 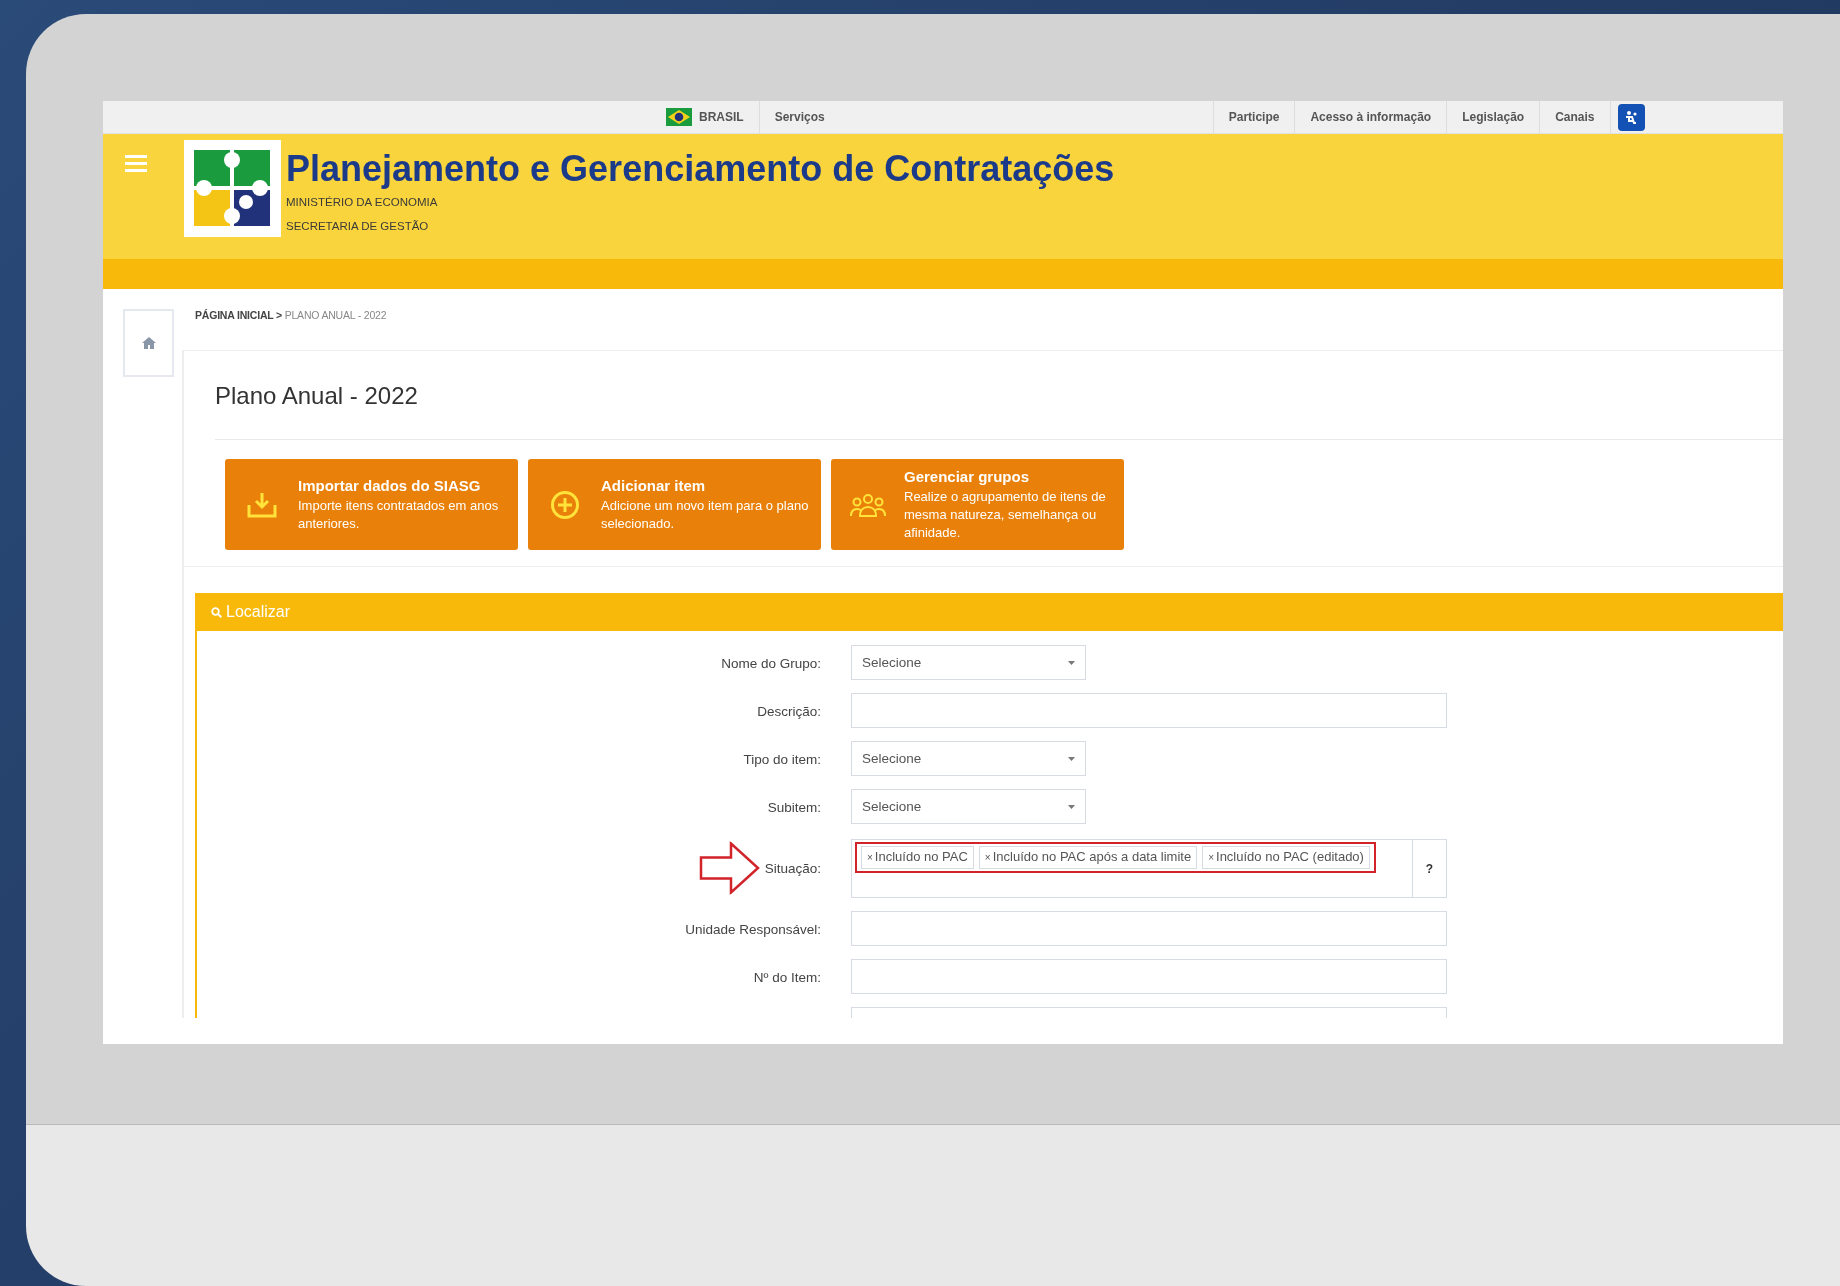 I want to click on tag-input-field: ×Incluído no PAC ×Incluído no PAC após a data limite ×Incluído no PAC (editado) ?, so click(x=1149, y=868).